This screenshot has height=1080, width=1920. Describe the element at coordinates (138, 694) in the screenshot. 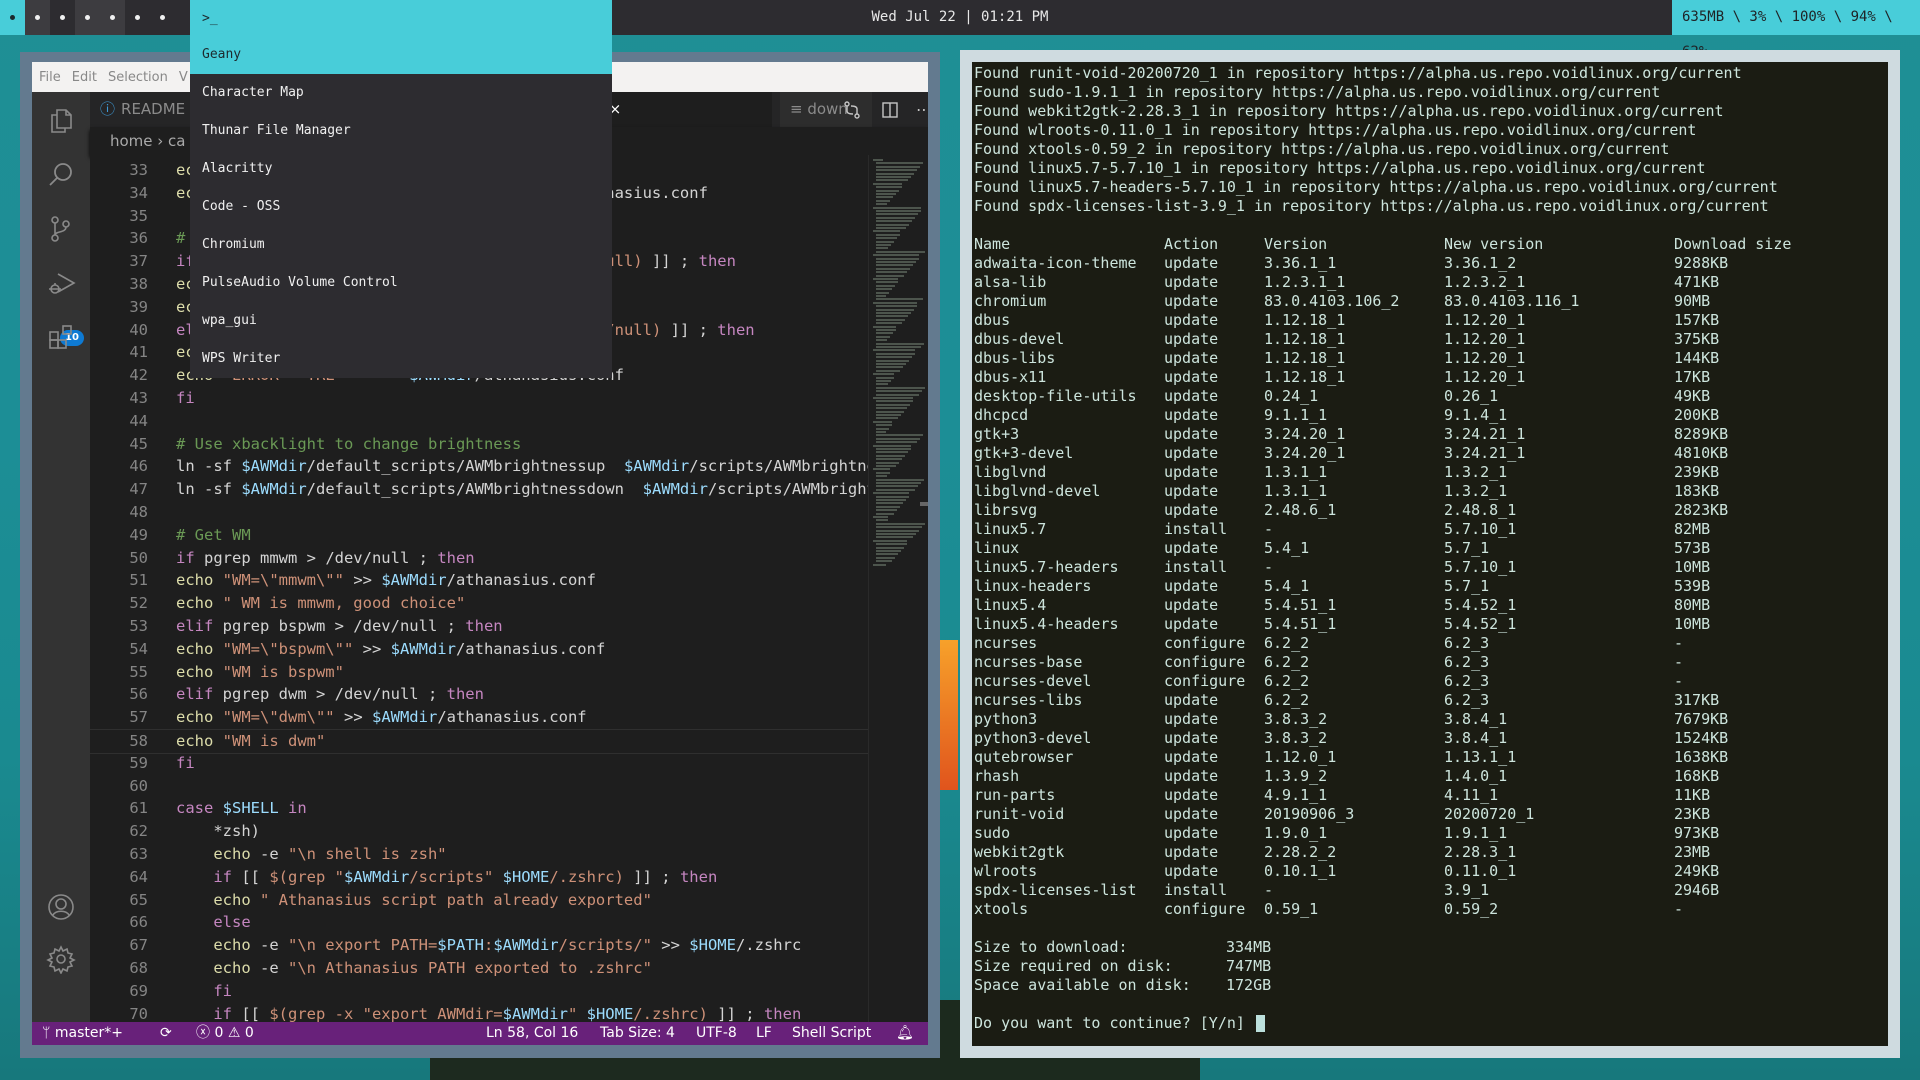

I see `line-number: 56` at that location.